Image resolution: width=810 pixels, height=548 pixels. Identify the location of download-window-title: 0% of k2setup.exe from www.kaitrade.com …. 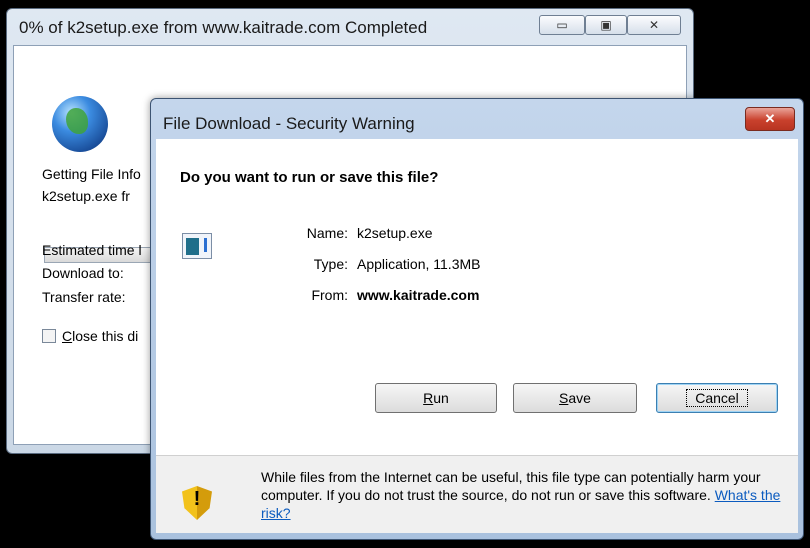
(223, 27).